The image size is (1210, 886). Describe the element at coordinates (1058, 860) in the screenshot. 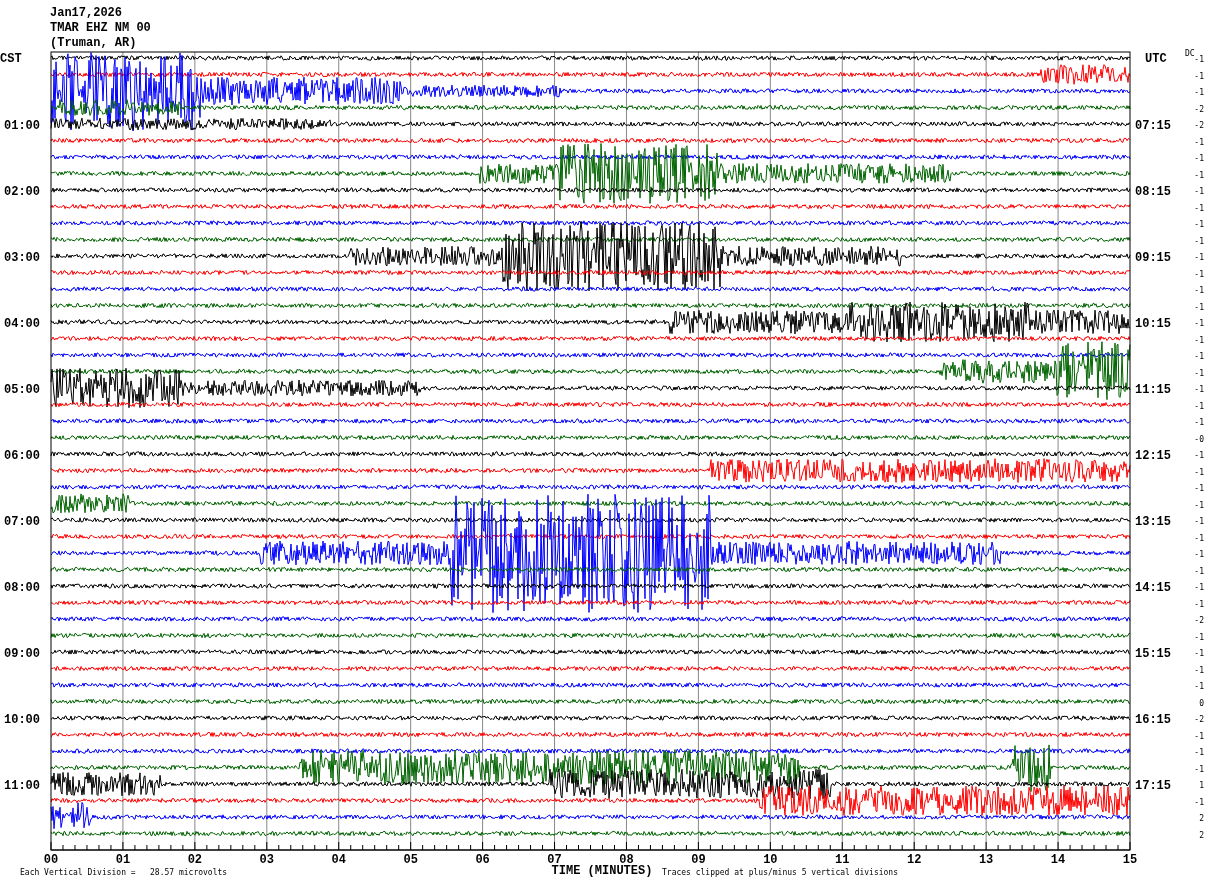

I see `minute-label: 14` at that location.